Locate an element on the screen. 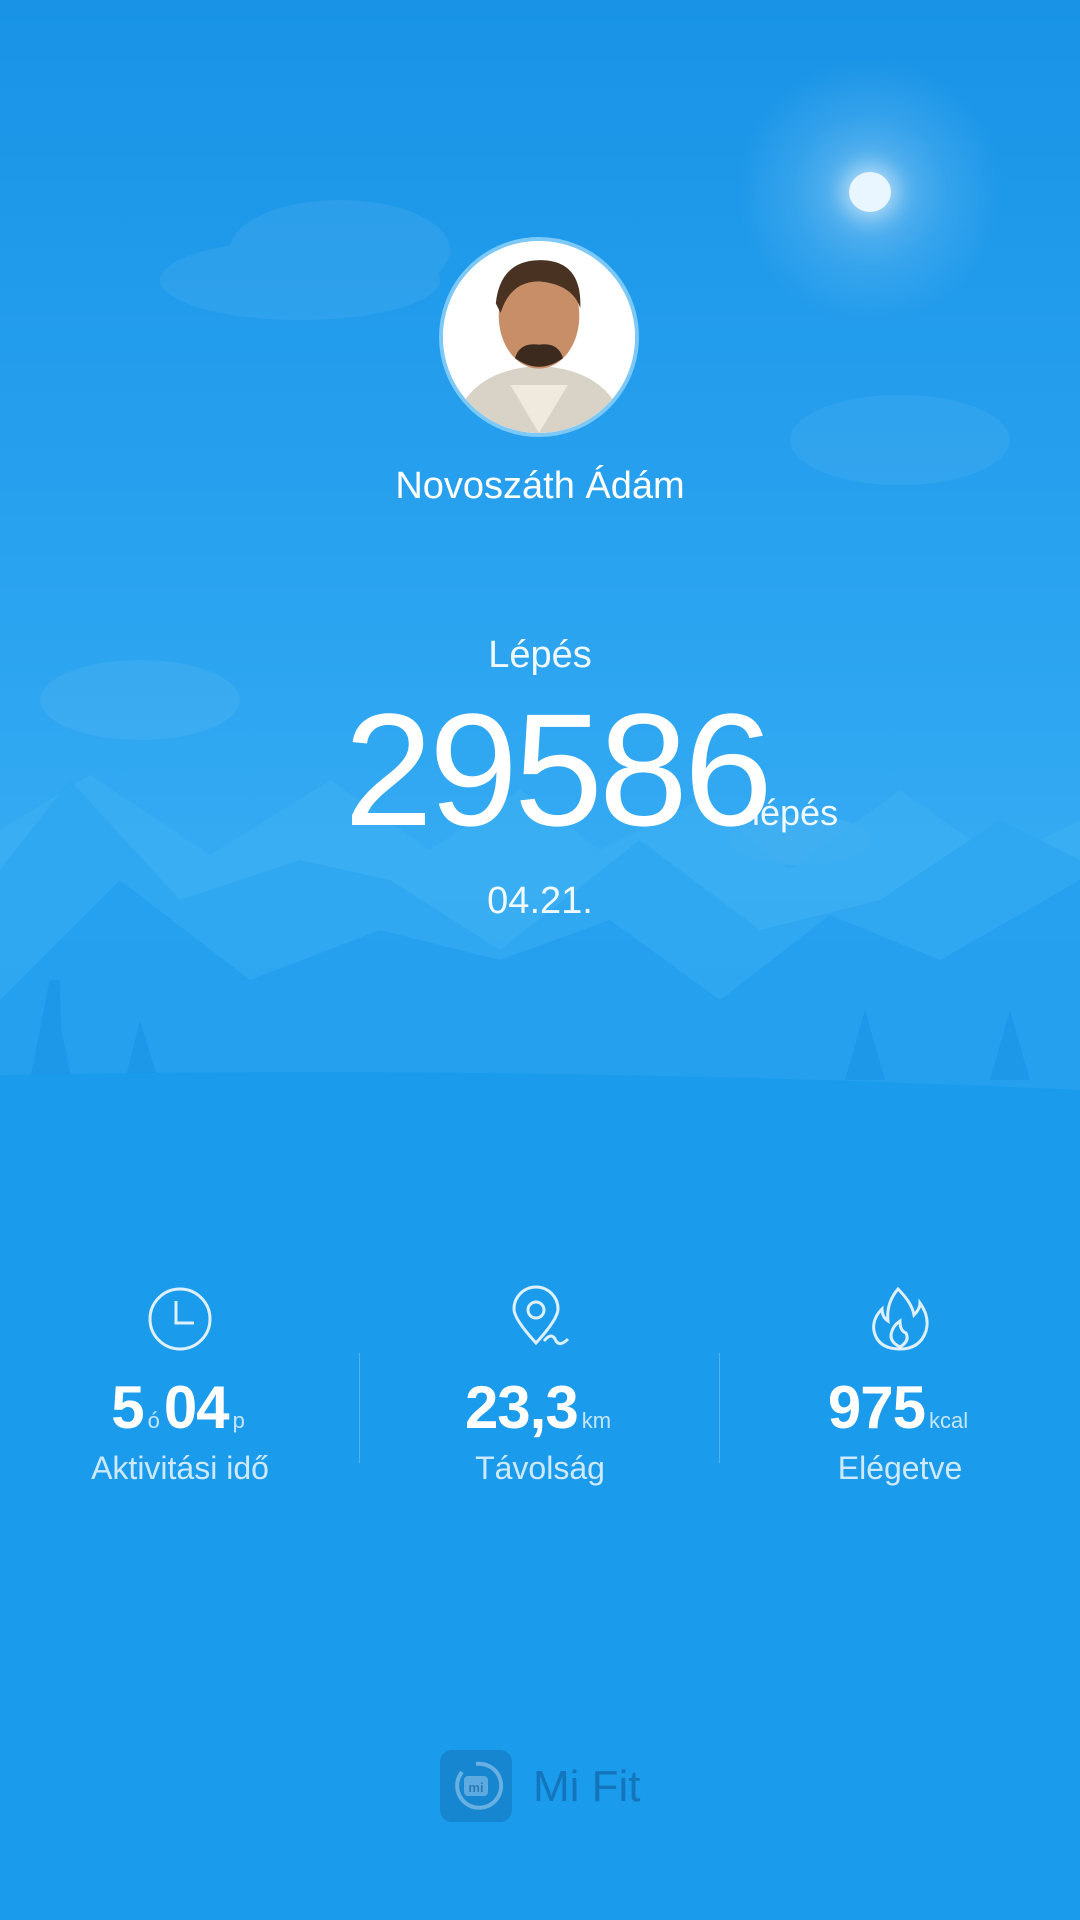 The width and height of the screenshot is (1080, 1920). stat-activity-time: 5 ó04 p Aktivitási idő is located at coordinates (180, 1395).